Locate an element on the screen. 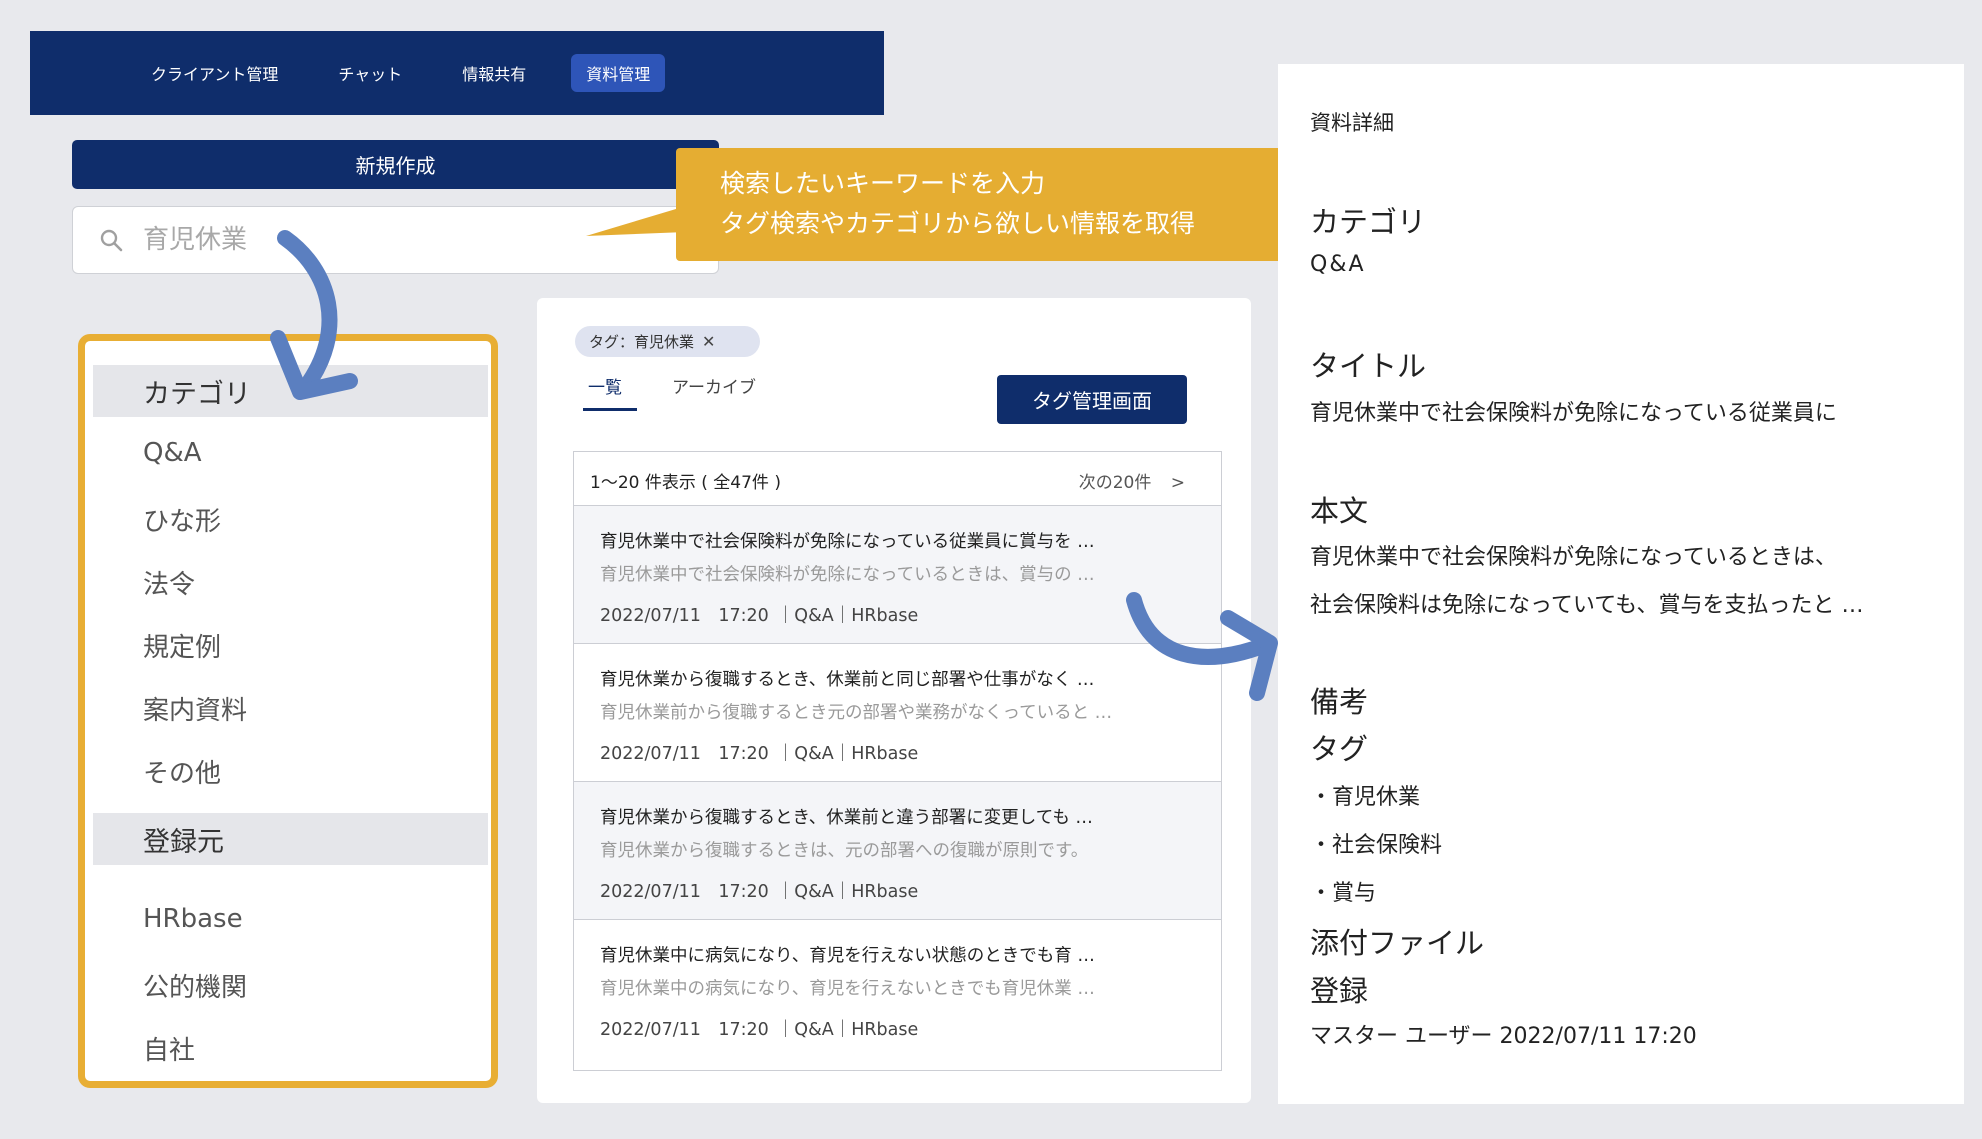  detail-attachment-label: 添付ファイル is located at coordinates (1397, 943).